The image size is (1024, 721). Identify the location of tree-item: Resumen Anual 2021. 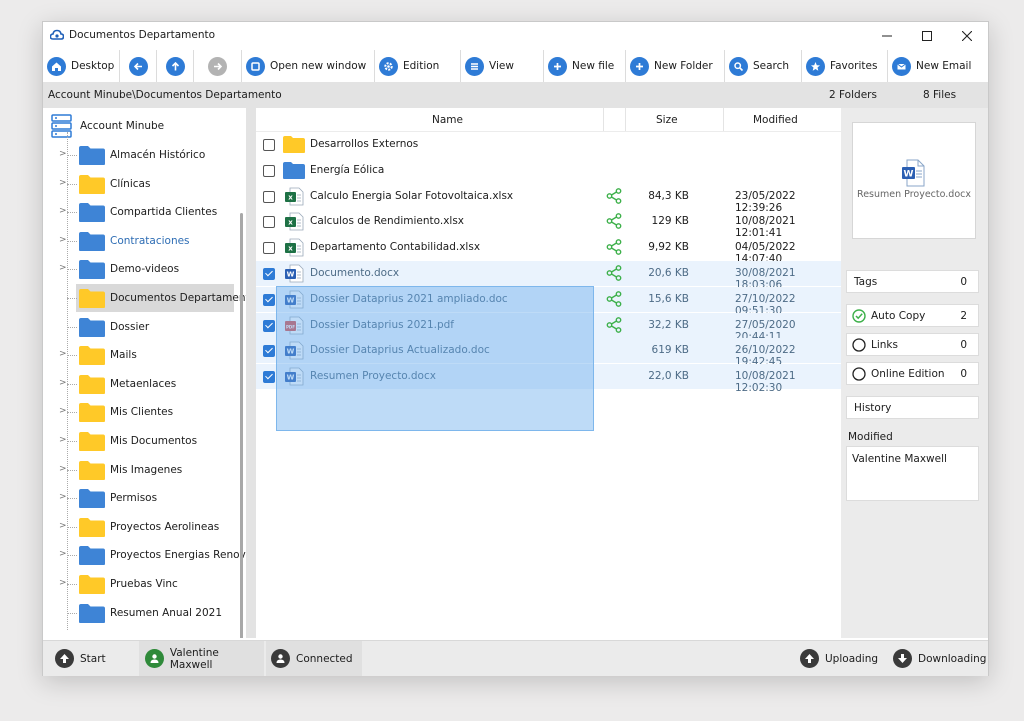
(140, 613).